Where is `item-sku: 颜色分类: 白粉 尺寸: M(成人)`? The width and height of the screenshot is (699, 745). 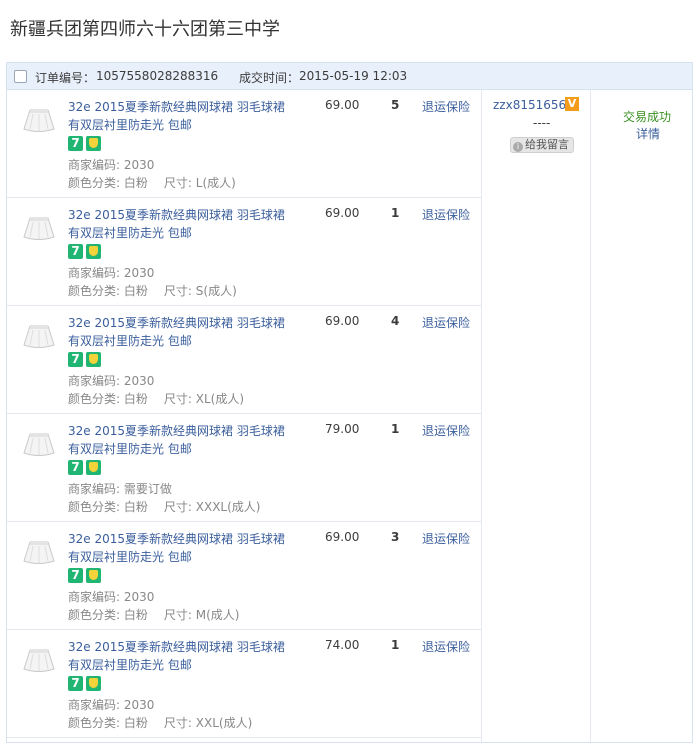
item-sku: 颜色分类: 白粉 尺寸: M(成人) is located at coordinates (198, 614).